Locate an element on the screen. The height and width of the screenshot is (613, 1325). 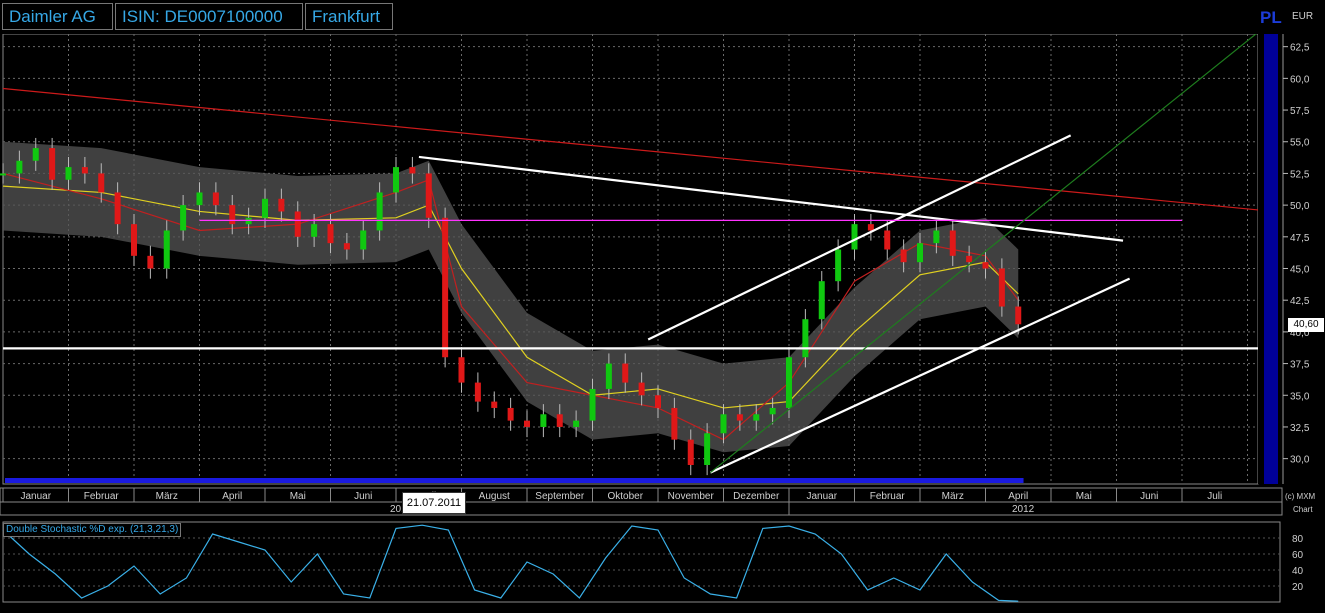
price-tick-label: 47,5 is located at coordinates (1300, 238).